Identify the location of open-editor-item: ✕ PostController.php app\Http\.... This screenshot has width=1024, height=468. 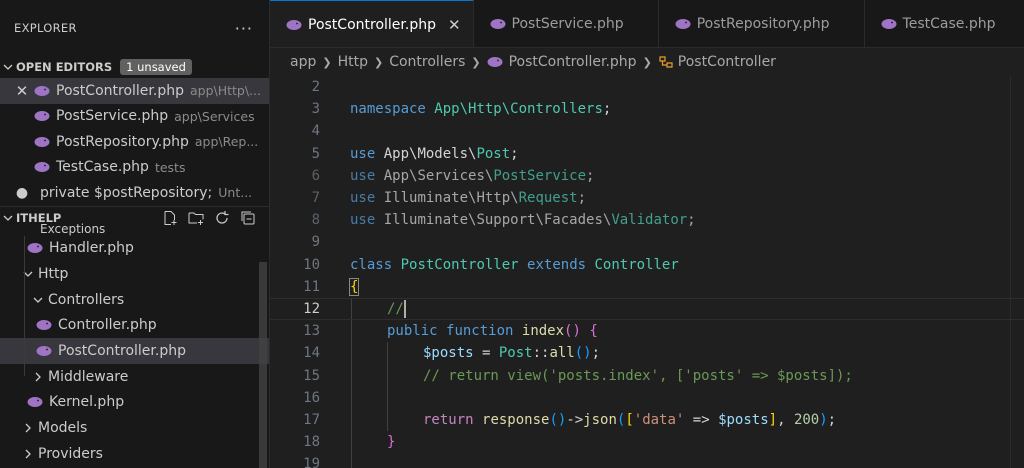
(134, 91).